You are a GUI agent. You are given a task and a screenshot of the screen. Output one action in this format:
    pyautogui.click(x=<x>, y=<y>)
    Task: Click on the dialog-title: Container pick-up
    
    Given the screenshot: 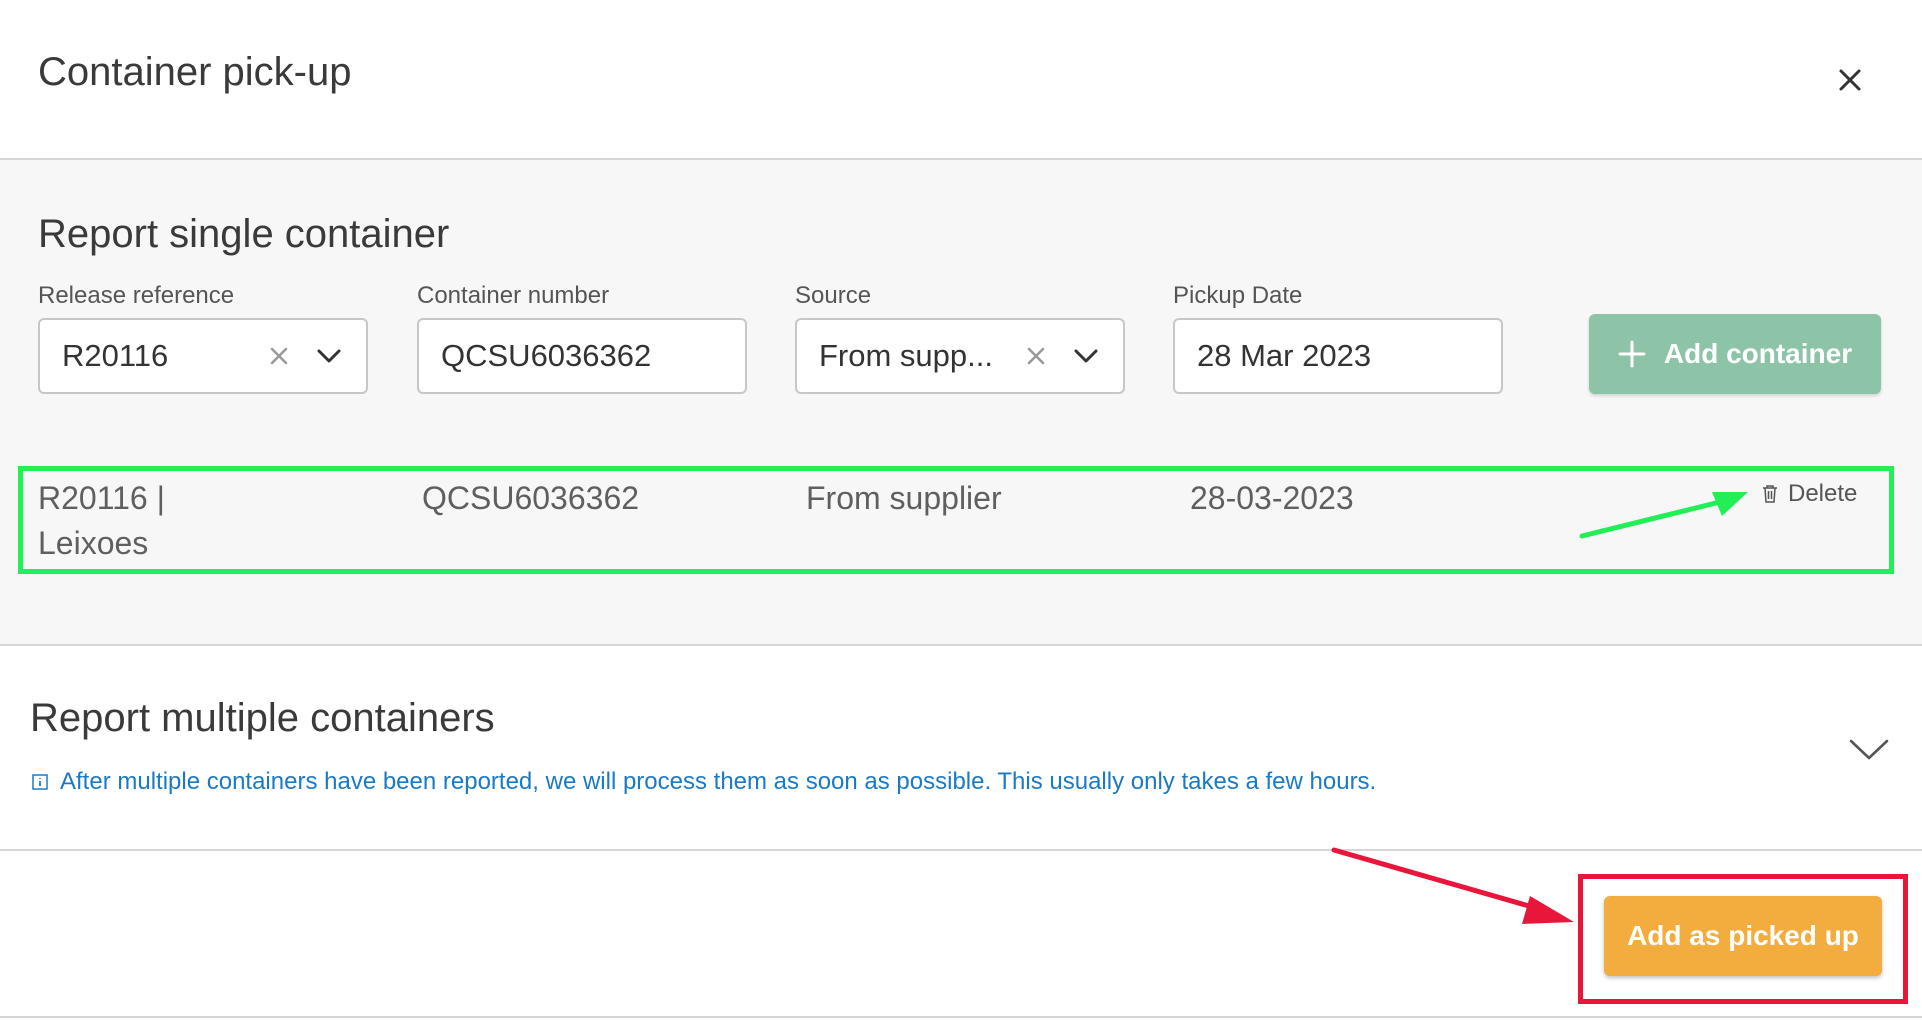 What is the action you would take?
    pyautogui.click(x=195, y=72)
    